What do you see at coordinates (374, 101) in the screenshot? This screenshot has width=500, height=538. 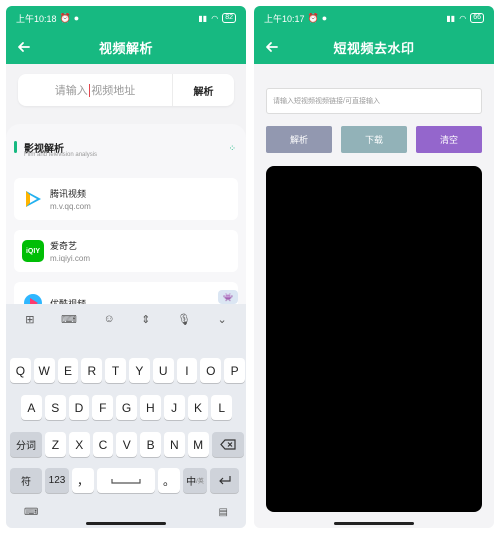 I see `short-video-url-input: 请输入短视频视频链接/可直接输入` at bounding box center [374, 101].